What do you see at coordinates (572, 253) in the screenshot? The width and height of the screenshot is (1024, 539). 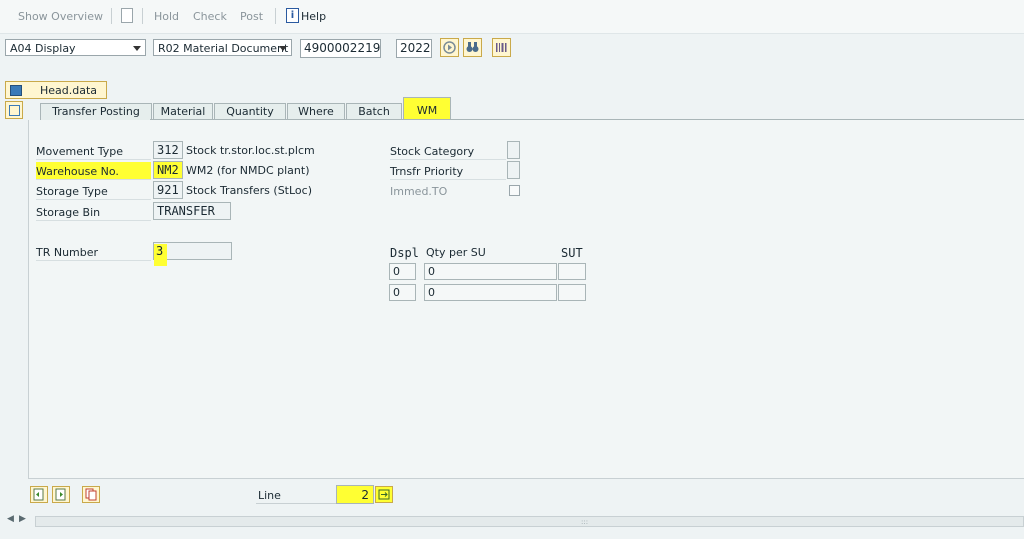 I see `sut-header: SUT` at bounding box center [572, 253].